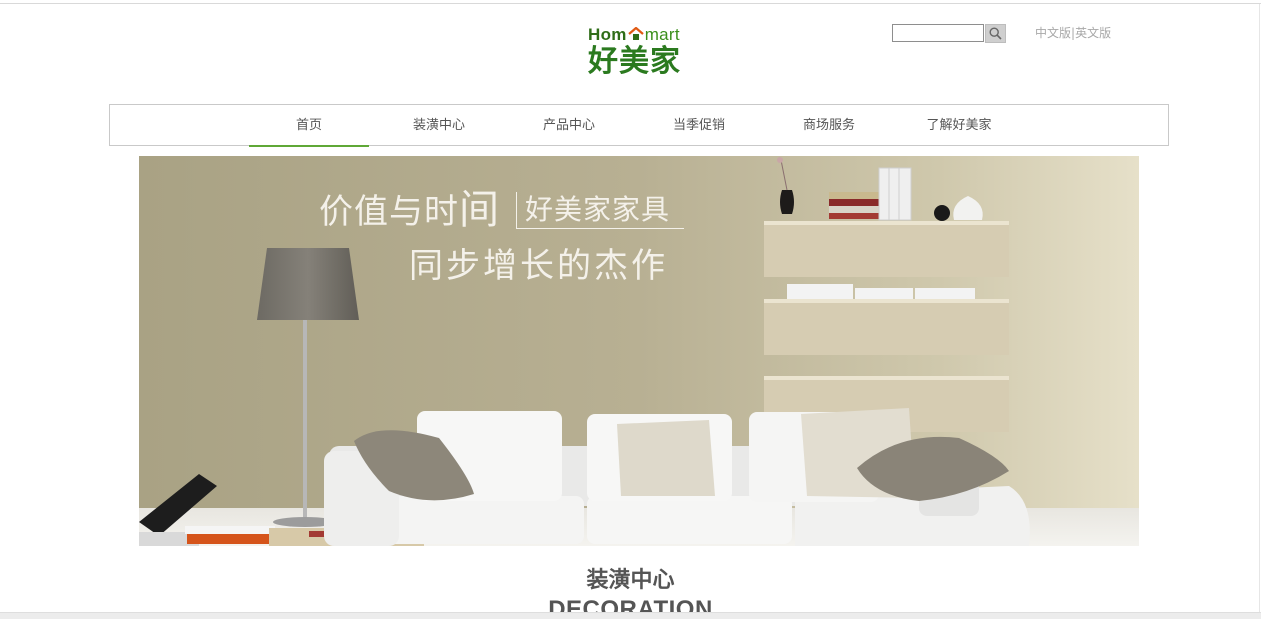  Describe the element at coordinates (538, 266) in the screenshot. I see `banner-headline-2: 同步增长的杰作` at that location.